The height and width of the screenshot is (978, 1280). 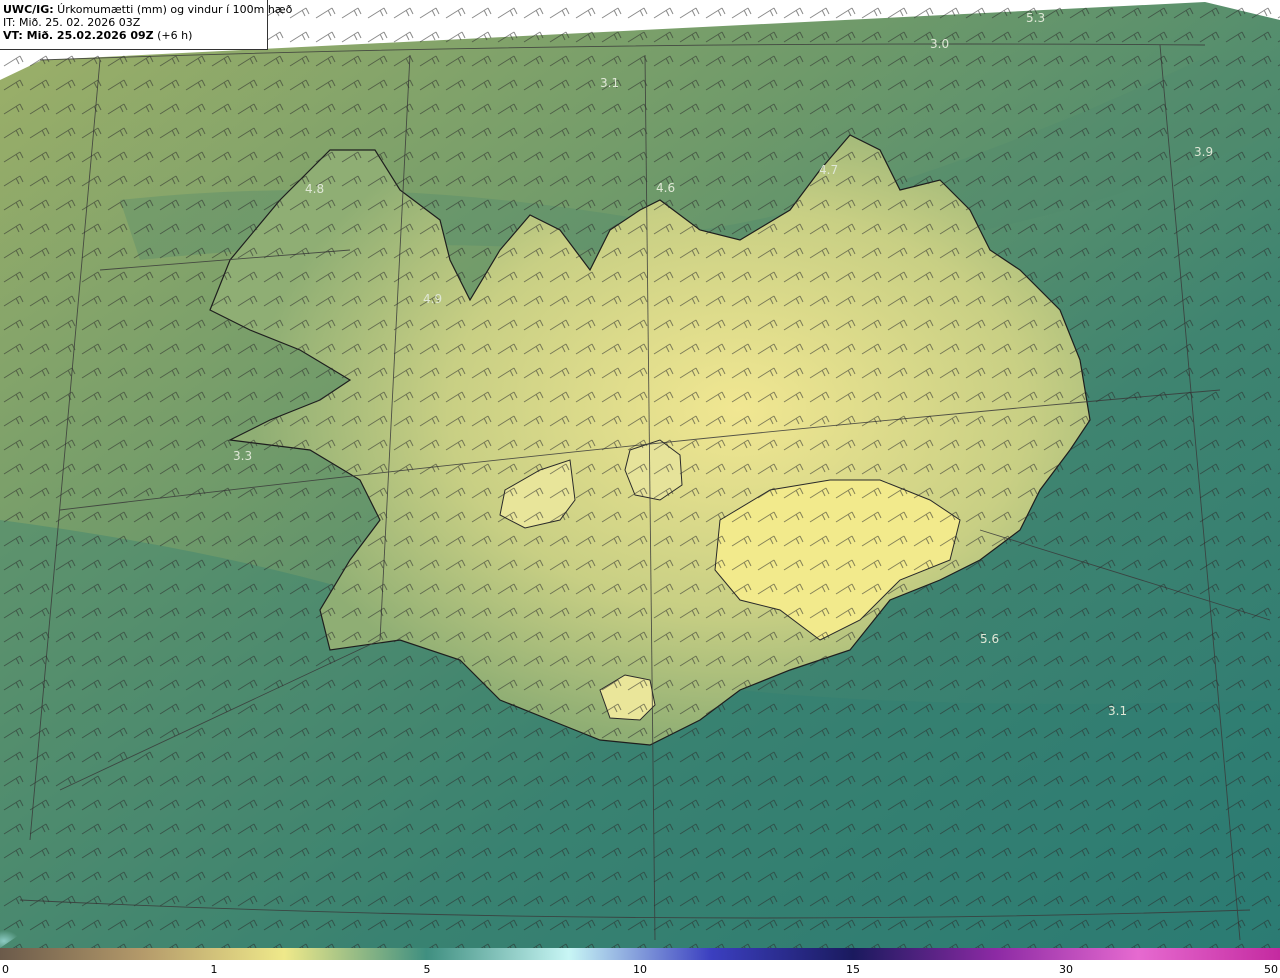 What do you see at coordinates (242, 456) in the screenshot?
I see `map-label: 3.3` at bounding box center [242, 456].